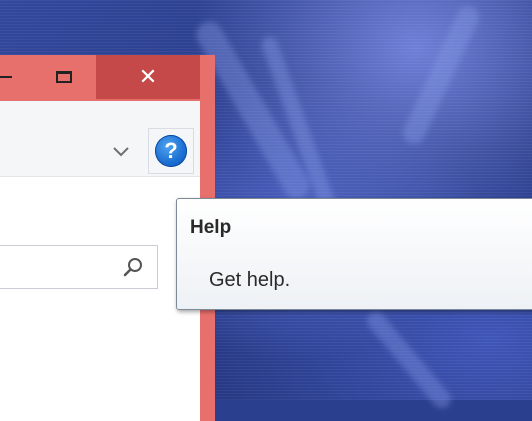  What do you see at coordinates (250, 280) in the screenshot?
I see `tooltip-body: Get help.` at bounding box center [250, 280].